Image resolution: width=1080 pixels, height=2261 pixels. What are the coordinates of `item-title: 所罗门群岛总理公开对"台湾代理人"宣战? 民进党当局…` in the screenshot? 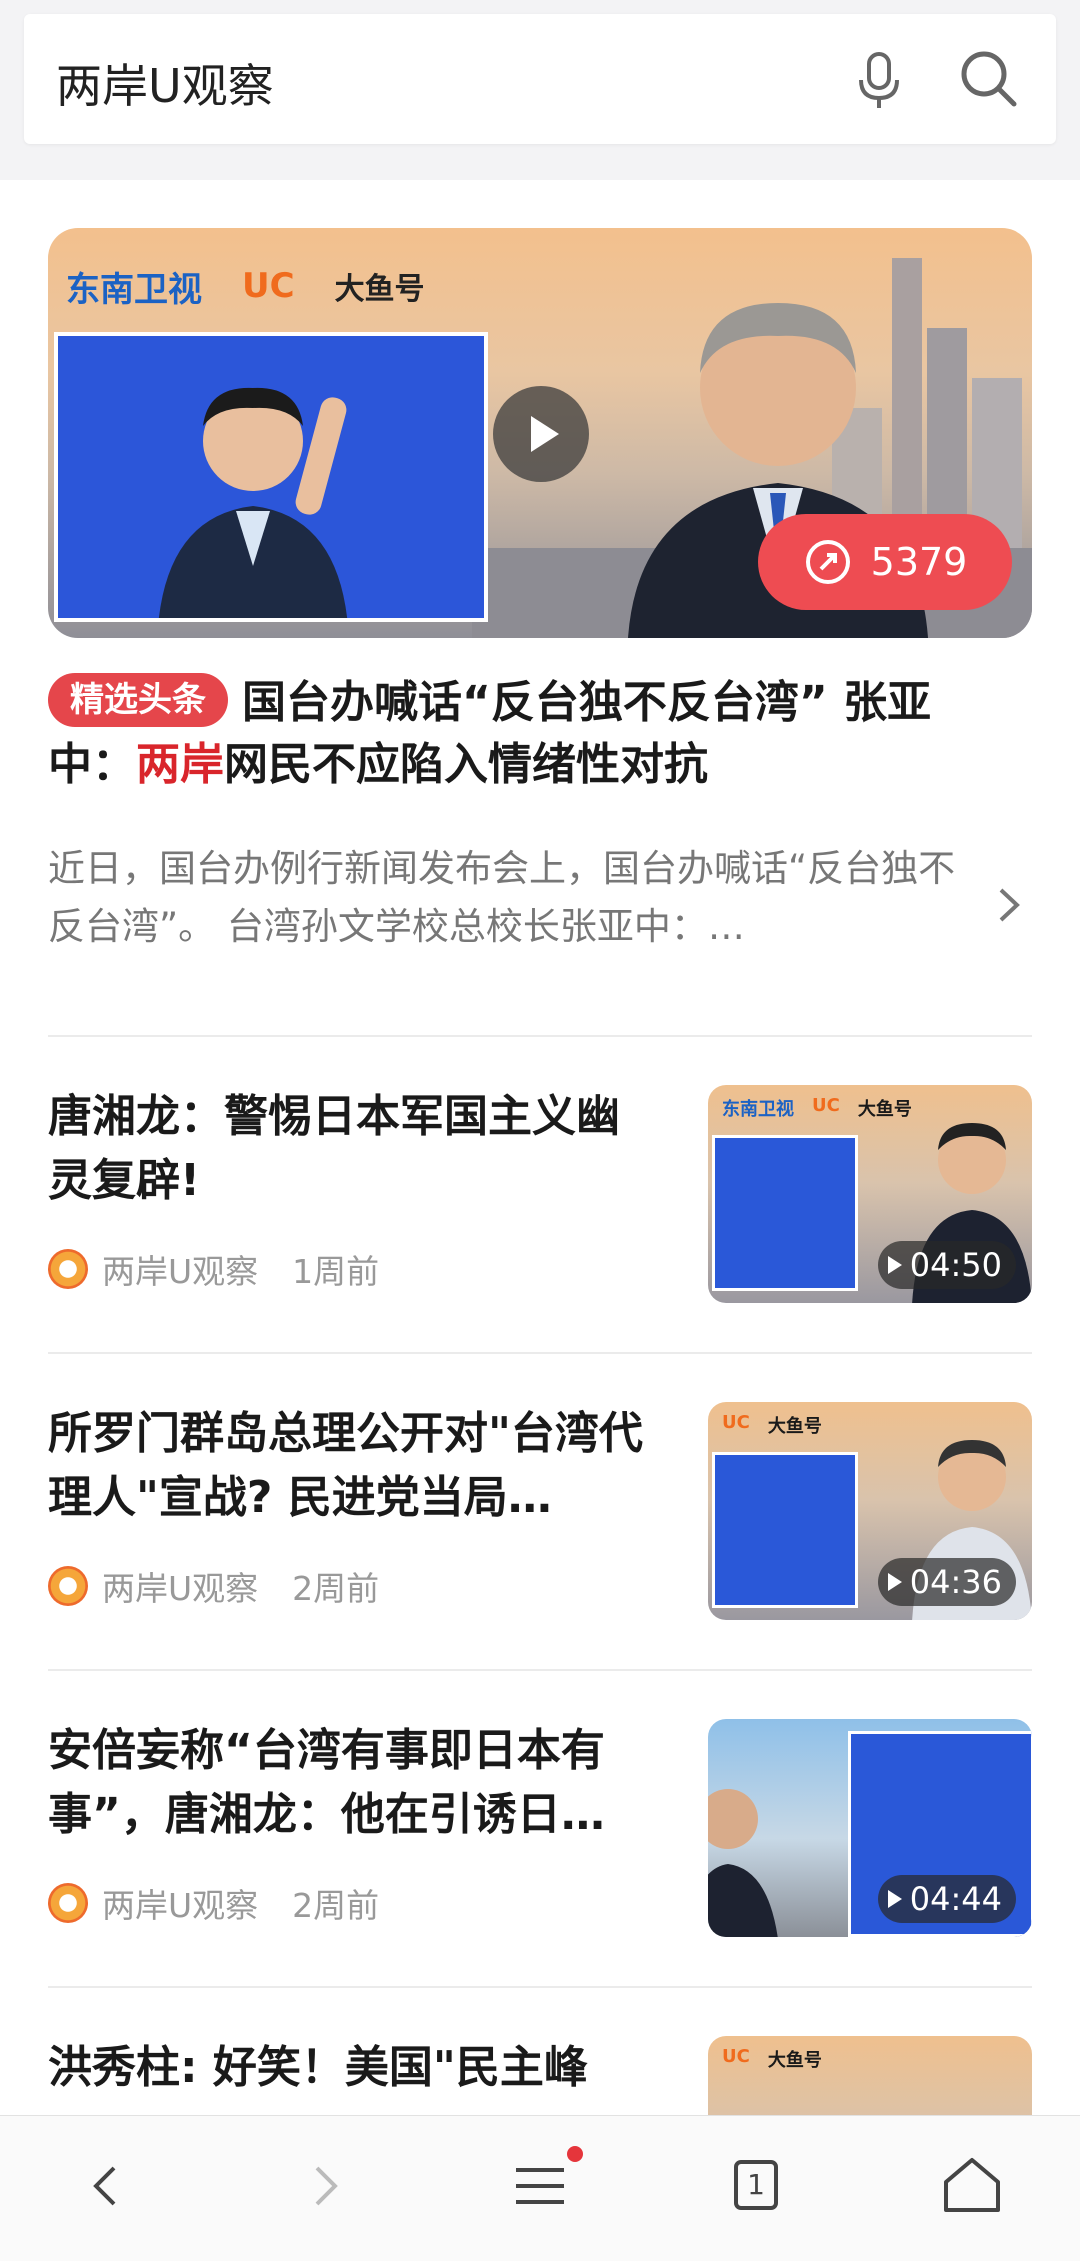 It's located at (353, 1466).